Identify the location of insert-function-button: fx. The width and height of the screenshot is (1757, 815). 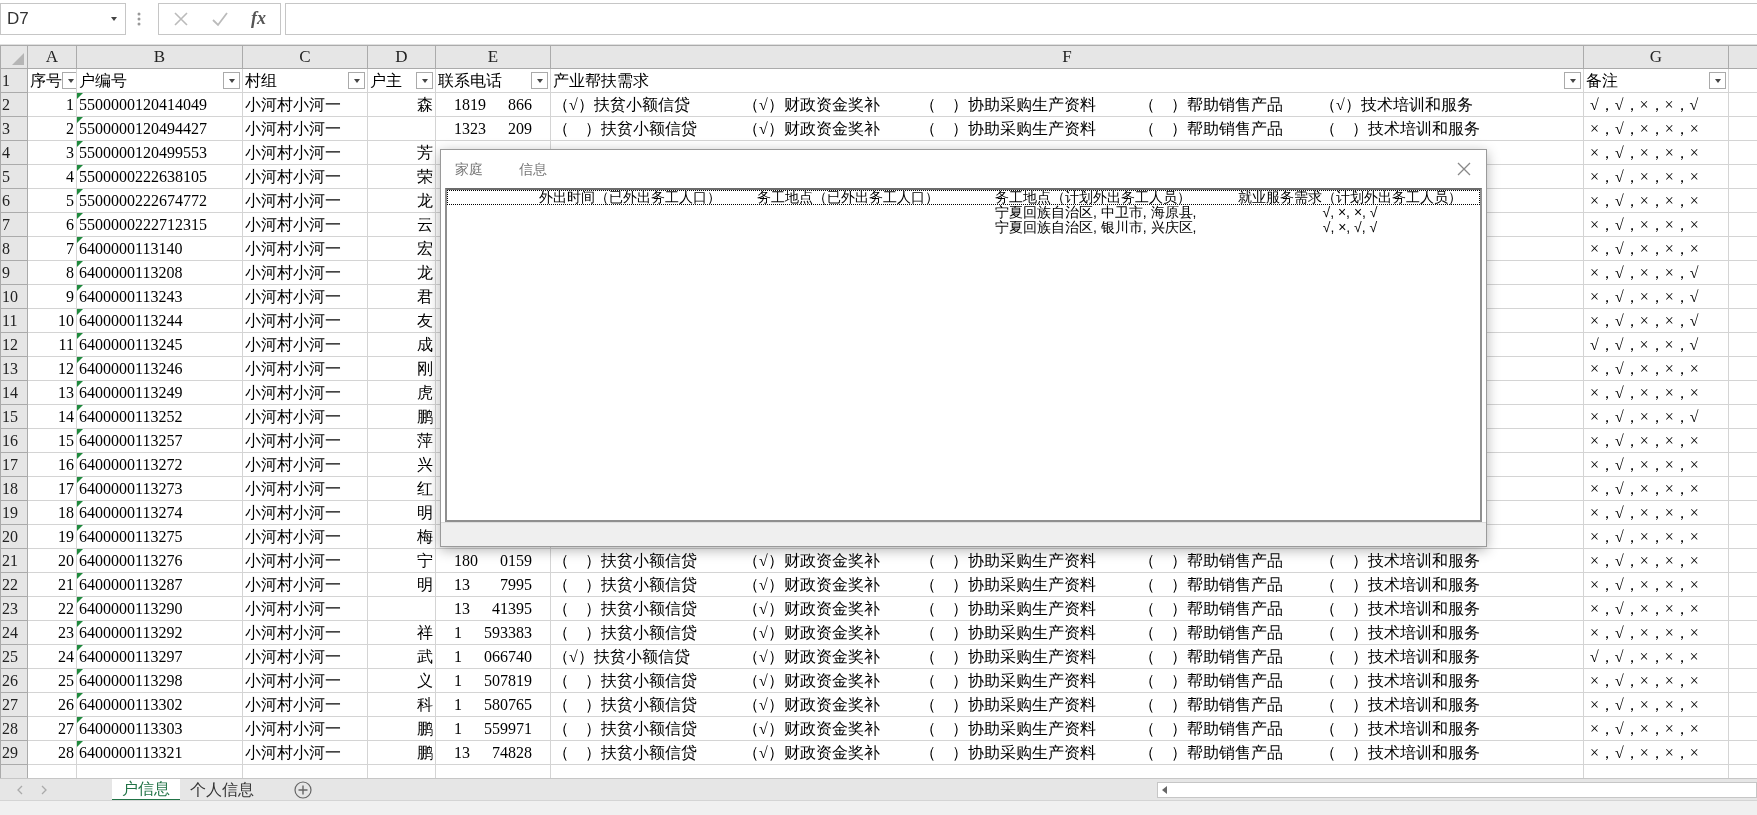
(258, 18).